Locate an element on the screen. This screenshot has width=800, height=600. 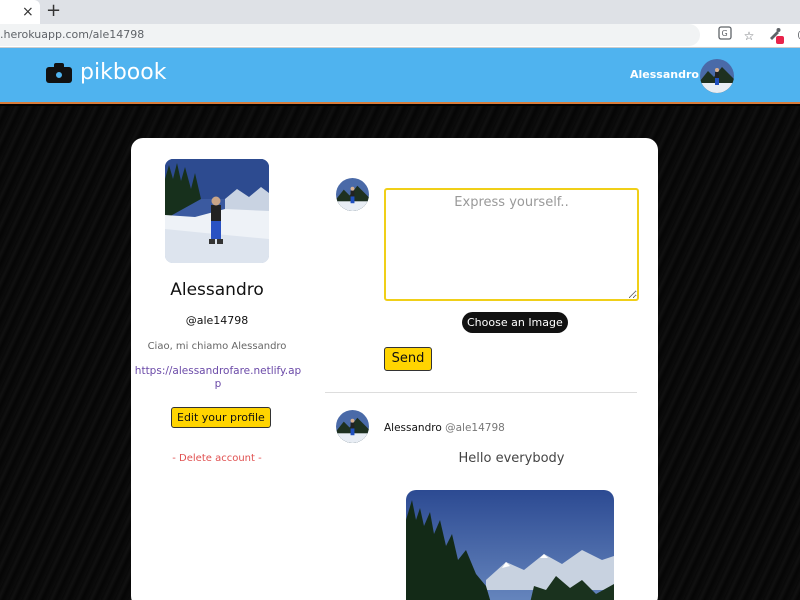
profile-photo is located at coordinates (217, 211).